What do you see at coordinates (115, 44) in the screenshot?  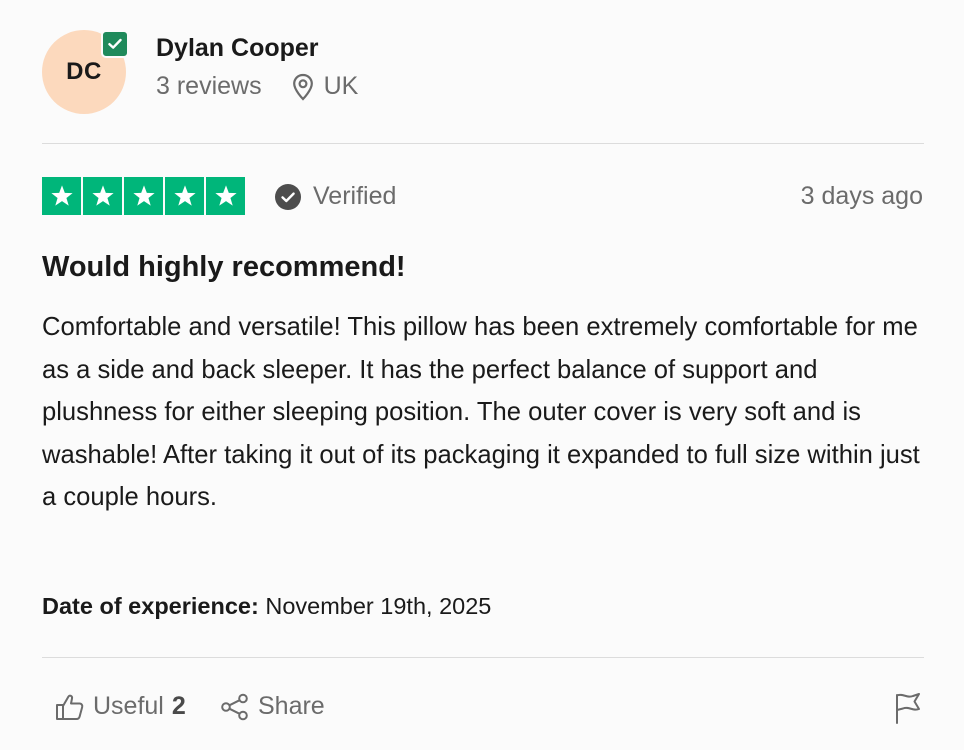 I see `check-badge-icon` at bounding box center [115, 44].